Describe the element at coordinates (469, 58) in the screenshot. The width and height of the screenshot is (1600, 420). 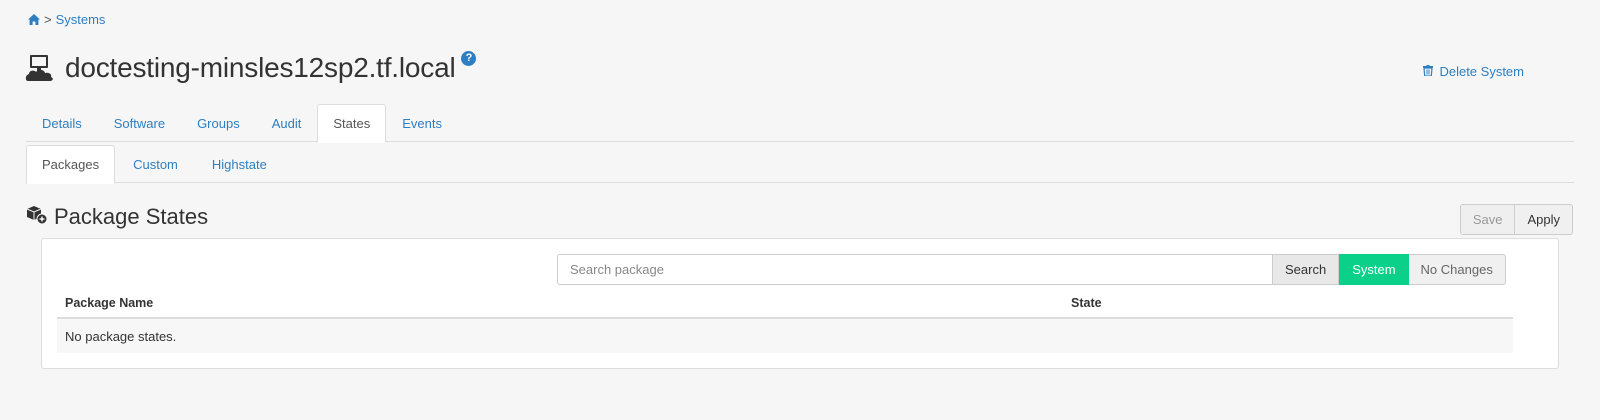
I see `help-icon: ?` at that location.